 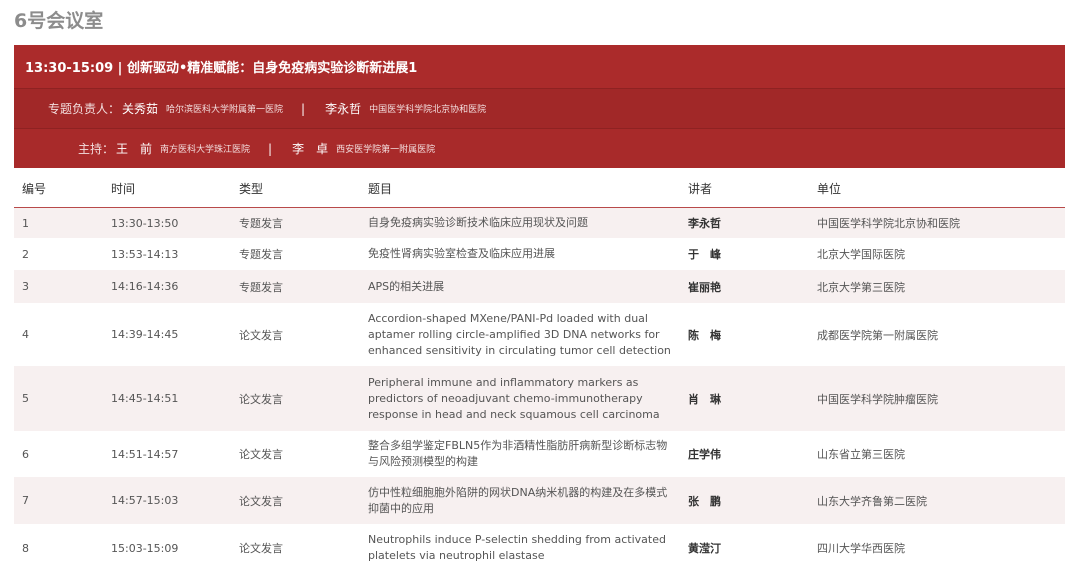 I want to click on lead-hospital: 哈尔滨医科大学附属第一医院, so click(x=225, y=110).